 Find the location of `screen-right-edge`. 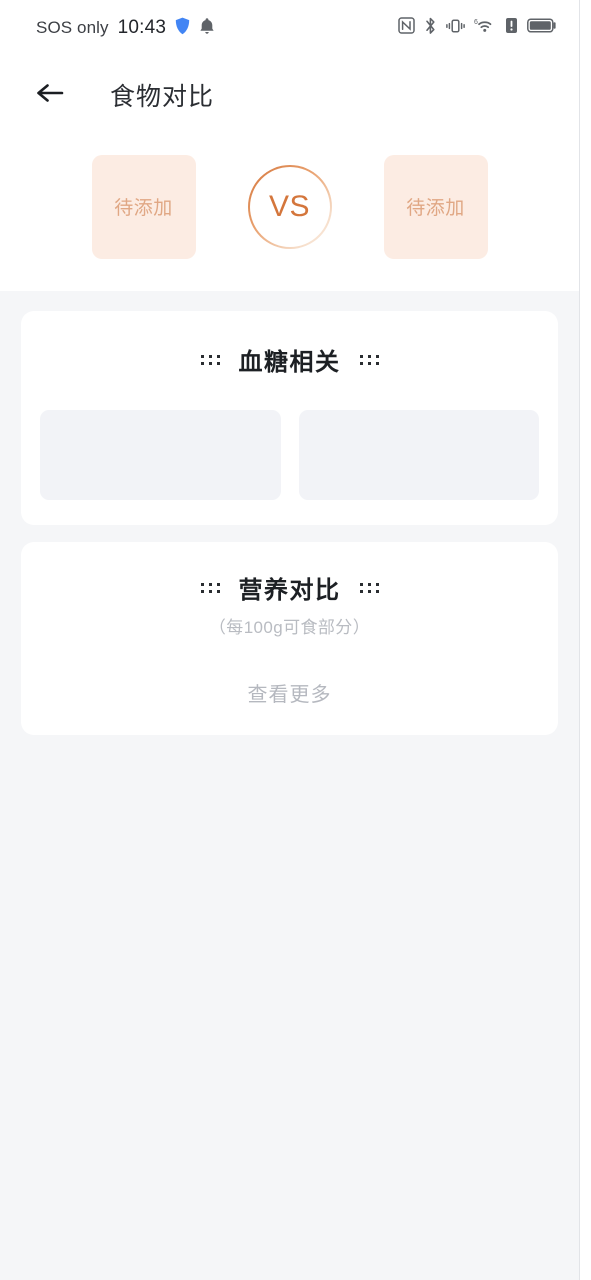

screen-right-edge is located at coordinates (585, 640).